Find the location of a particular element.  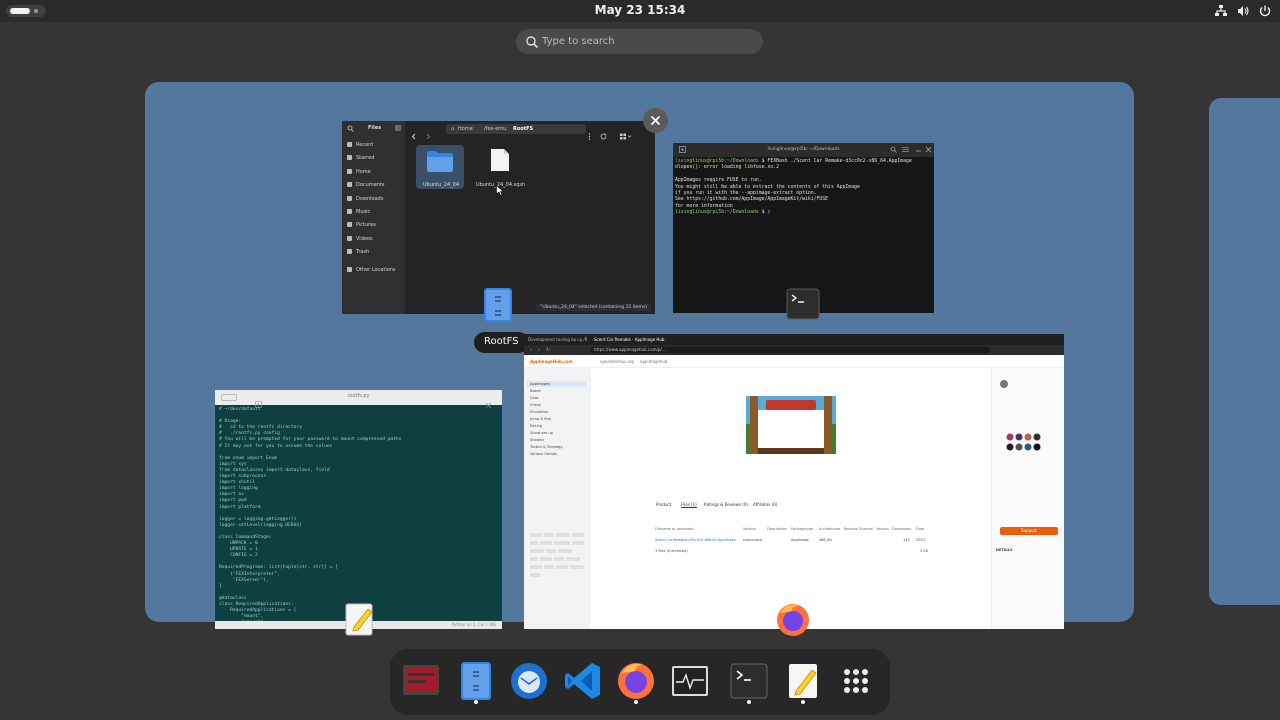

avatar is located at coordinates (1004, 384).